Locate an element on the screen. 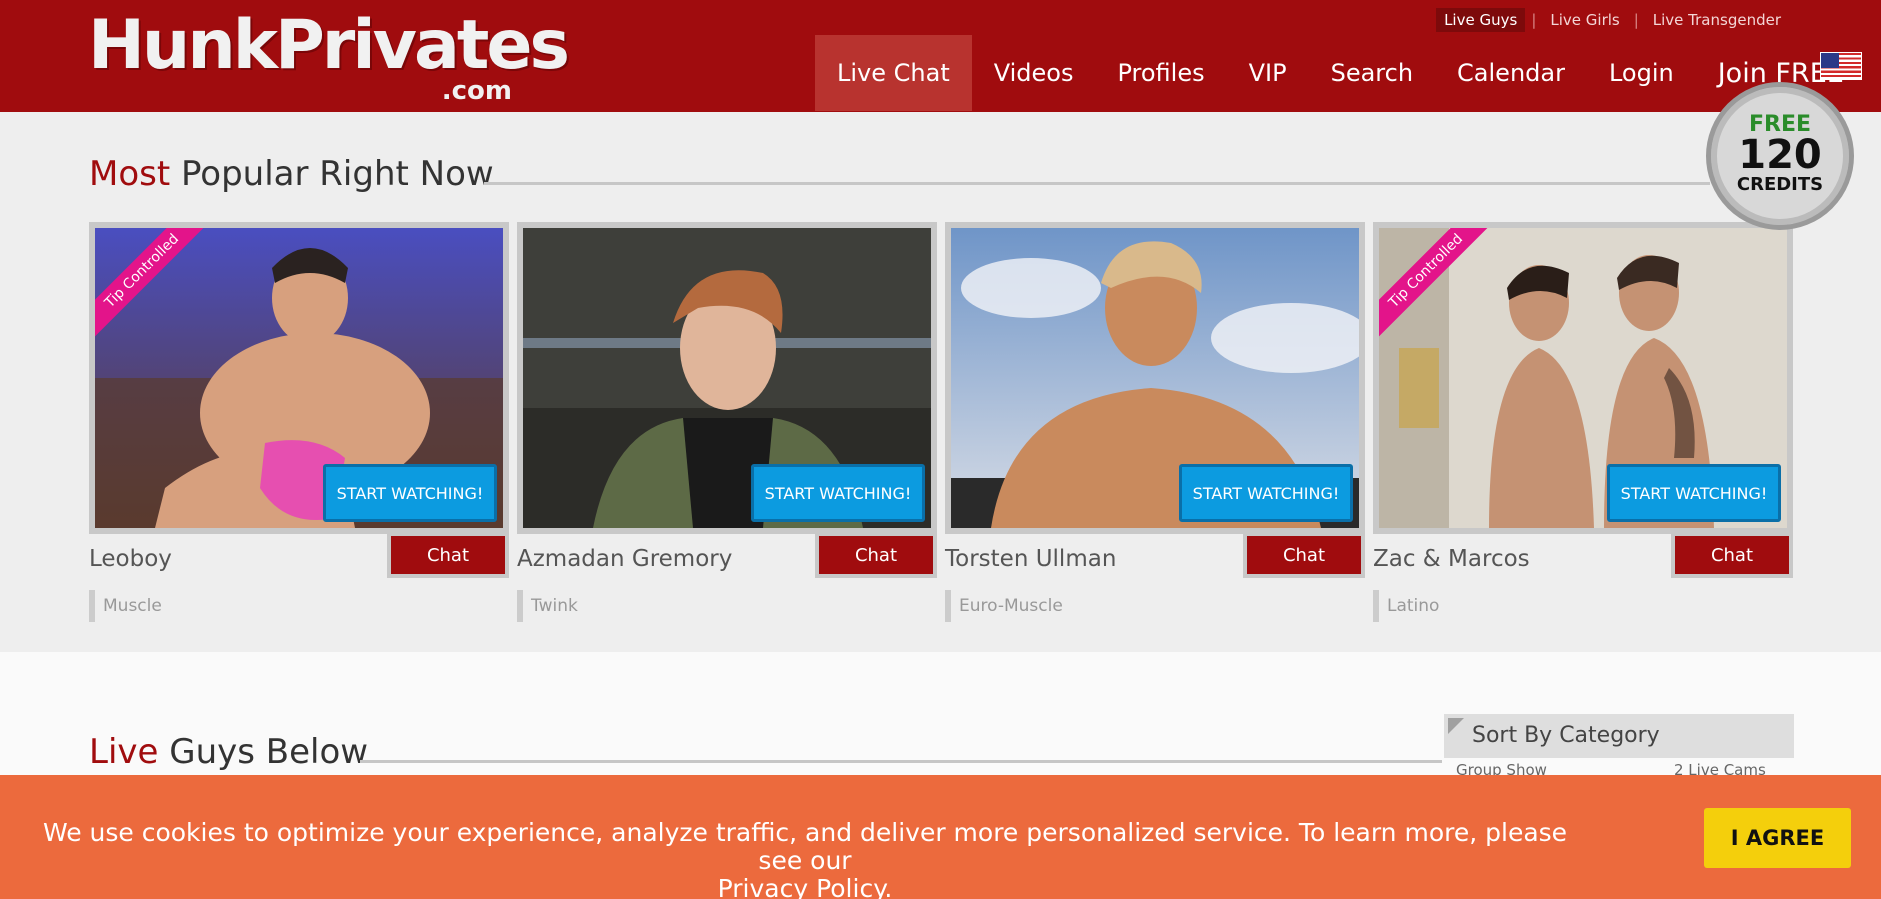 The height and width of the screenshot is (899, 1881). performer-name: Leoboy is located at coordinates (130, 559).